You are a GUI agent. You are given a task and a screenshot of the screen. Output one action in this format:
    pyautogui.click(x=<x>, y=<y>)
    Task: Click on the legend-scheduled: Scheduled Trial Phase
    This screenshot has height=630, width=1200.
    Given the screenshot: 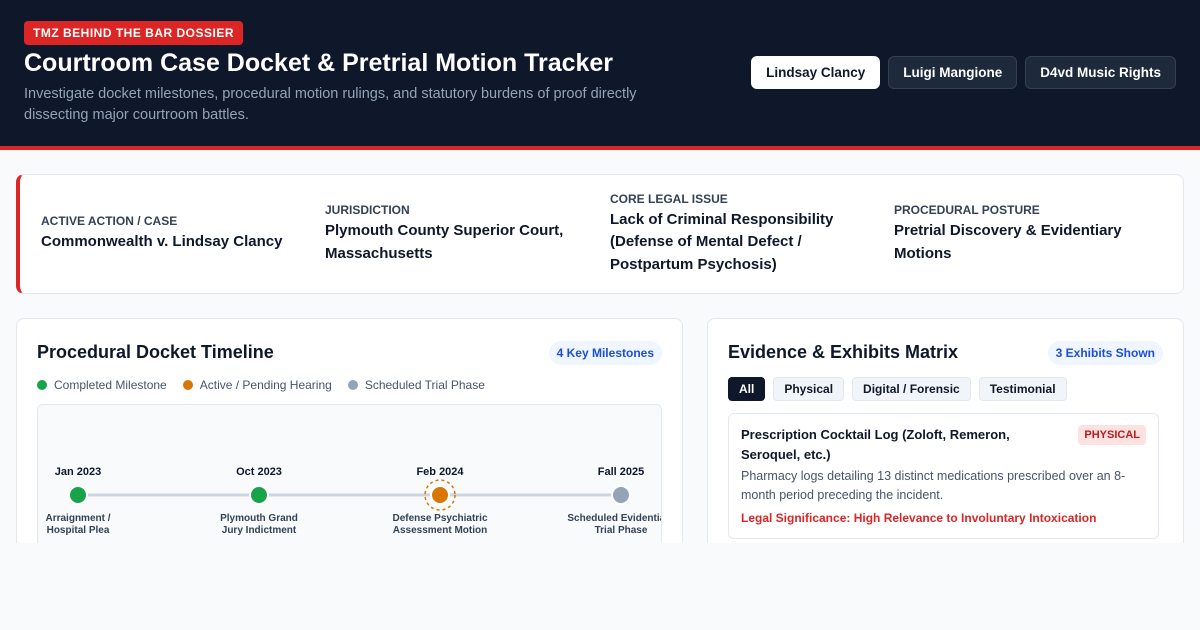 What is the action you would take?
    pyautogui.click(x=416, y=385)
    